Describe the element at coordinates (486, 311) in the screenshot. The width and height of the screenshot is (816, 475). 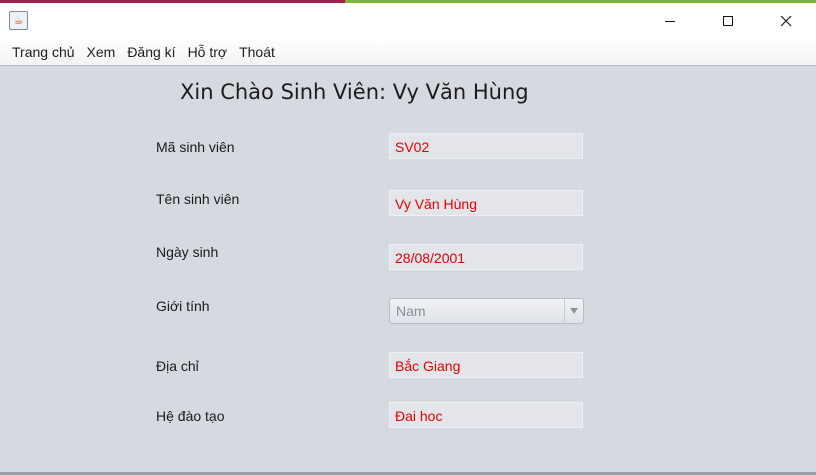
I see `gender-select: Nam` at that location.